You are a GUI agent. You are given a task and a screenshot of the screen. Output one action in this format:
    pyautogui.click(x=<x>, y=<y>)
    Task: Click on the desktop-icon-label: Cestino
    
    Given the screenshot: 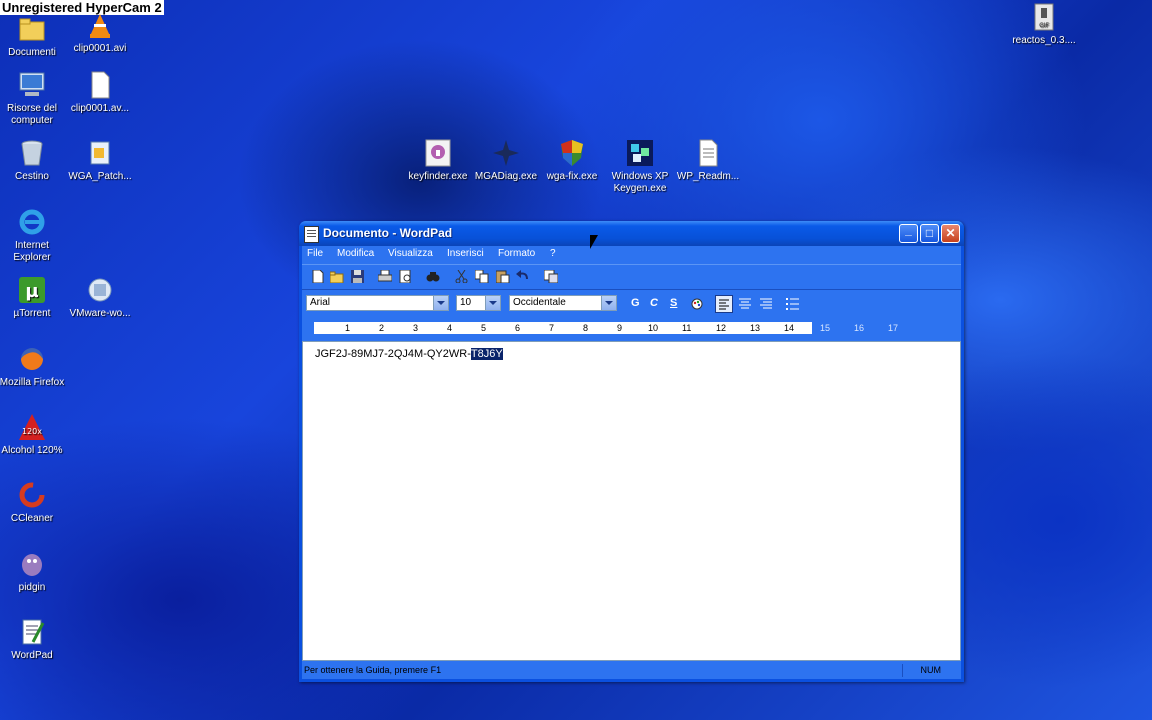 What is the action you would take?
    pyautogui.click(x=32, y=176)
    